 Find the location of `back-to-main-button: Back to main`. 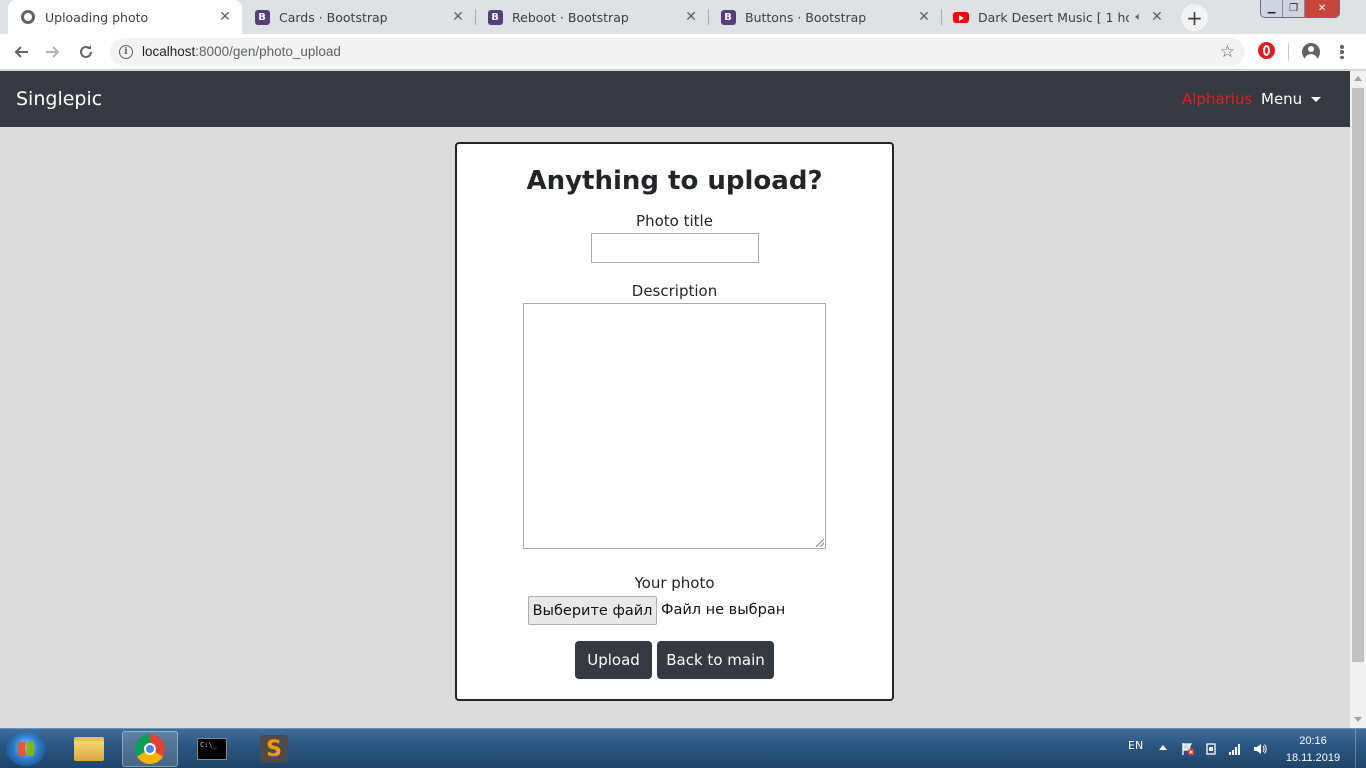

back-to-main-button: Back to main is located at coordinates (715, 660).